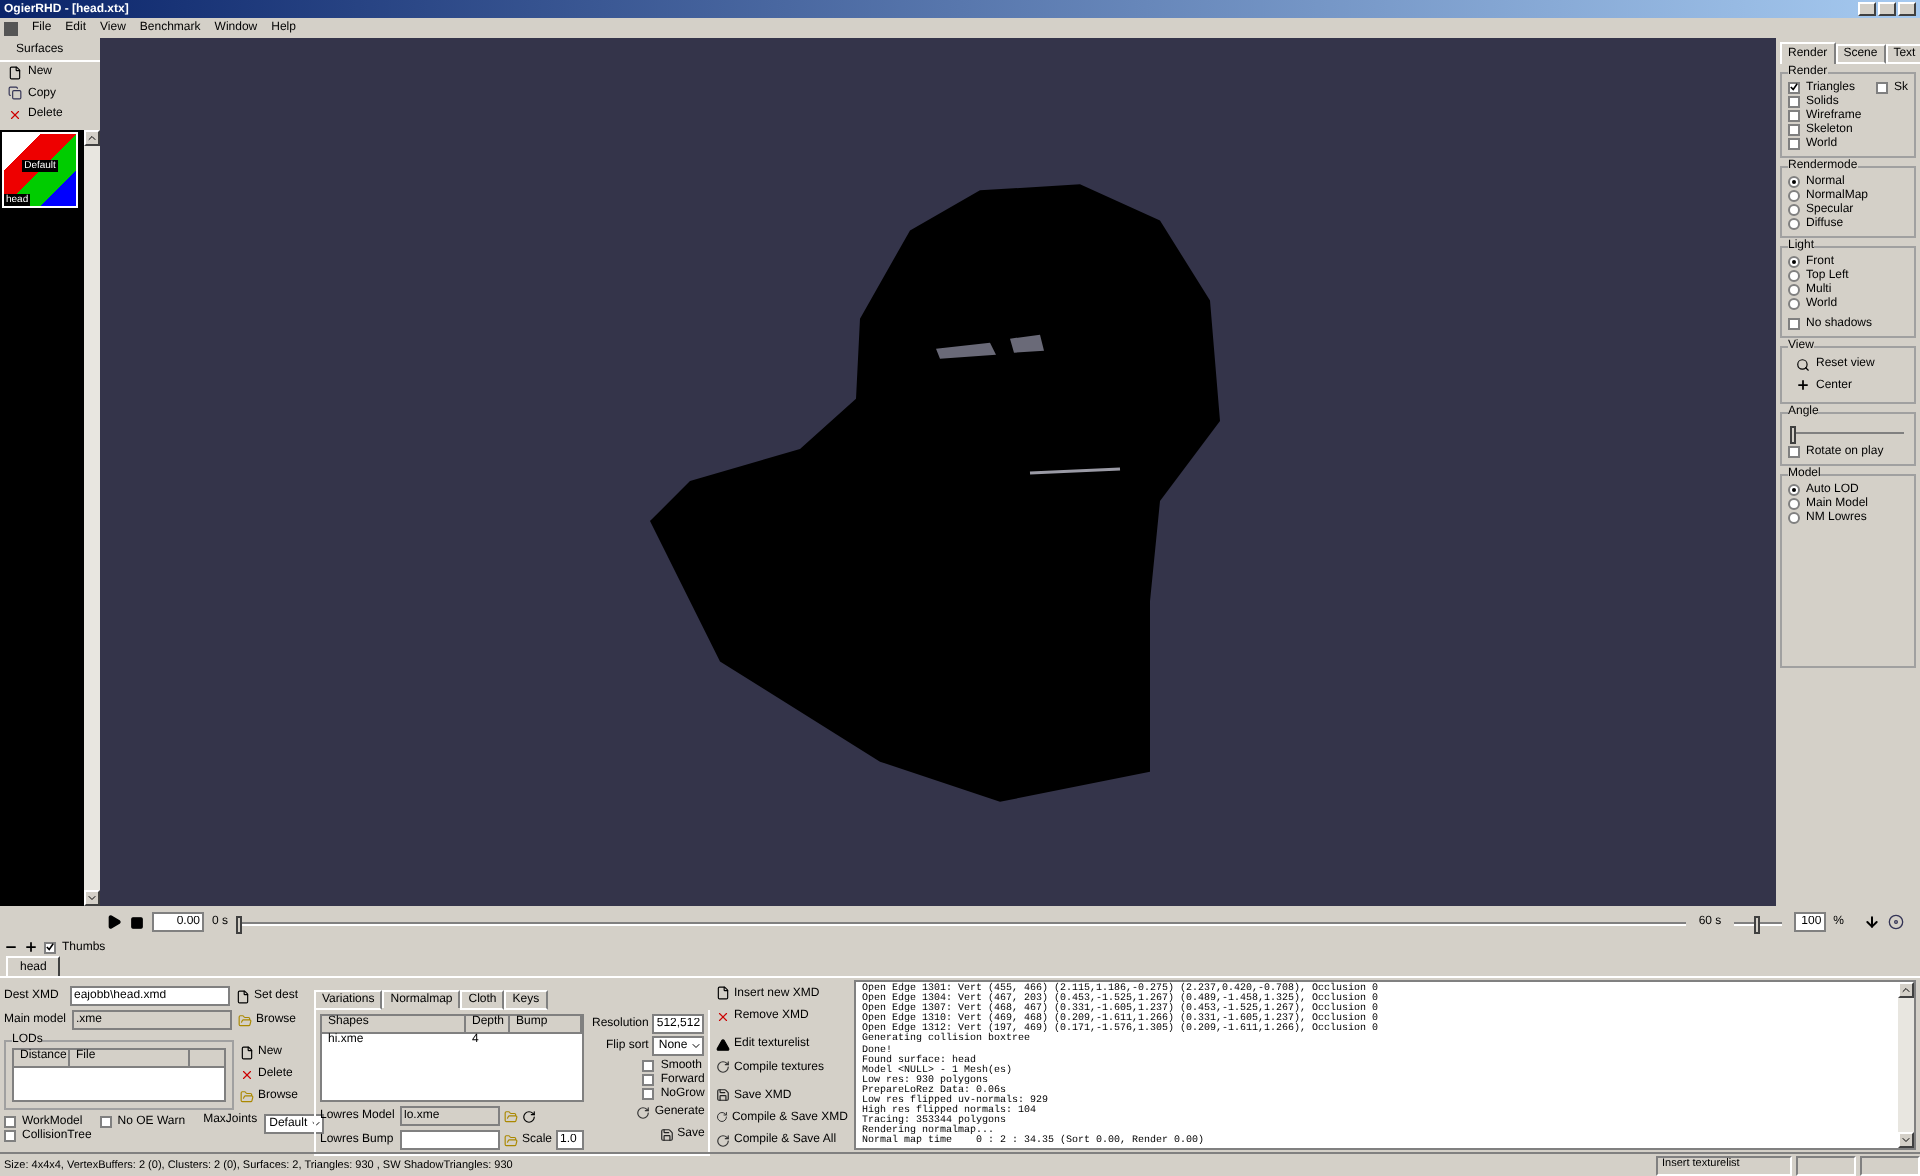 The height and width of the screenshot is (1176, 1920). What do you see at coordinates (137, 922) in the screenshot?
I see `stop-icon` at bounding box center [137, 922].